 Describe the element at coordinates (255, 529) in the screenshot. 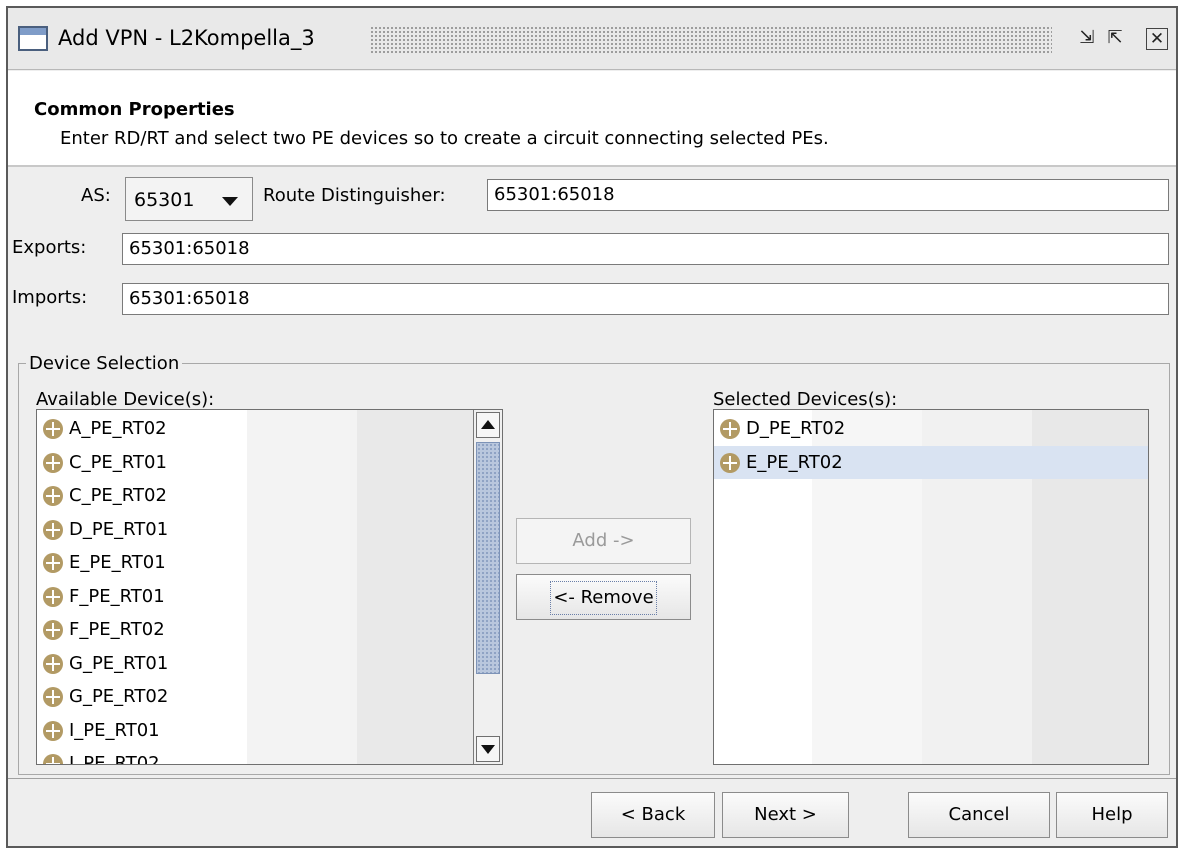

I see `device-list-item: D_PE_RT01` at that location.